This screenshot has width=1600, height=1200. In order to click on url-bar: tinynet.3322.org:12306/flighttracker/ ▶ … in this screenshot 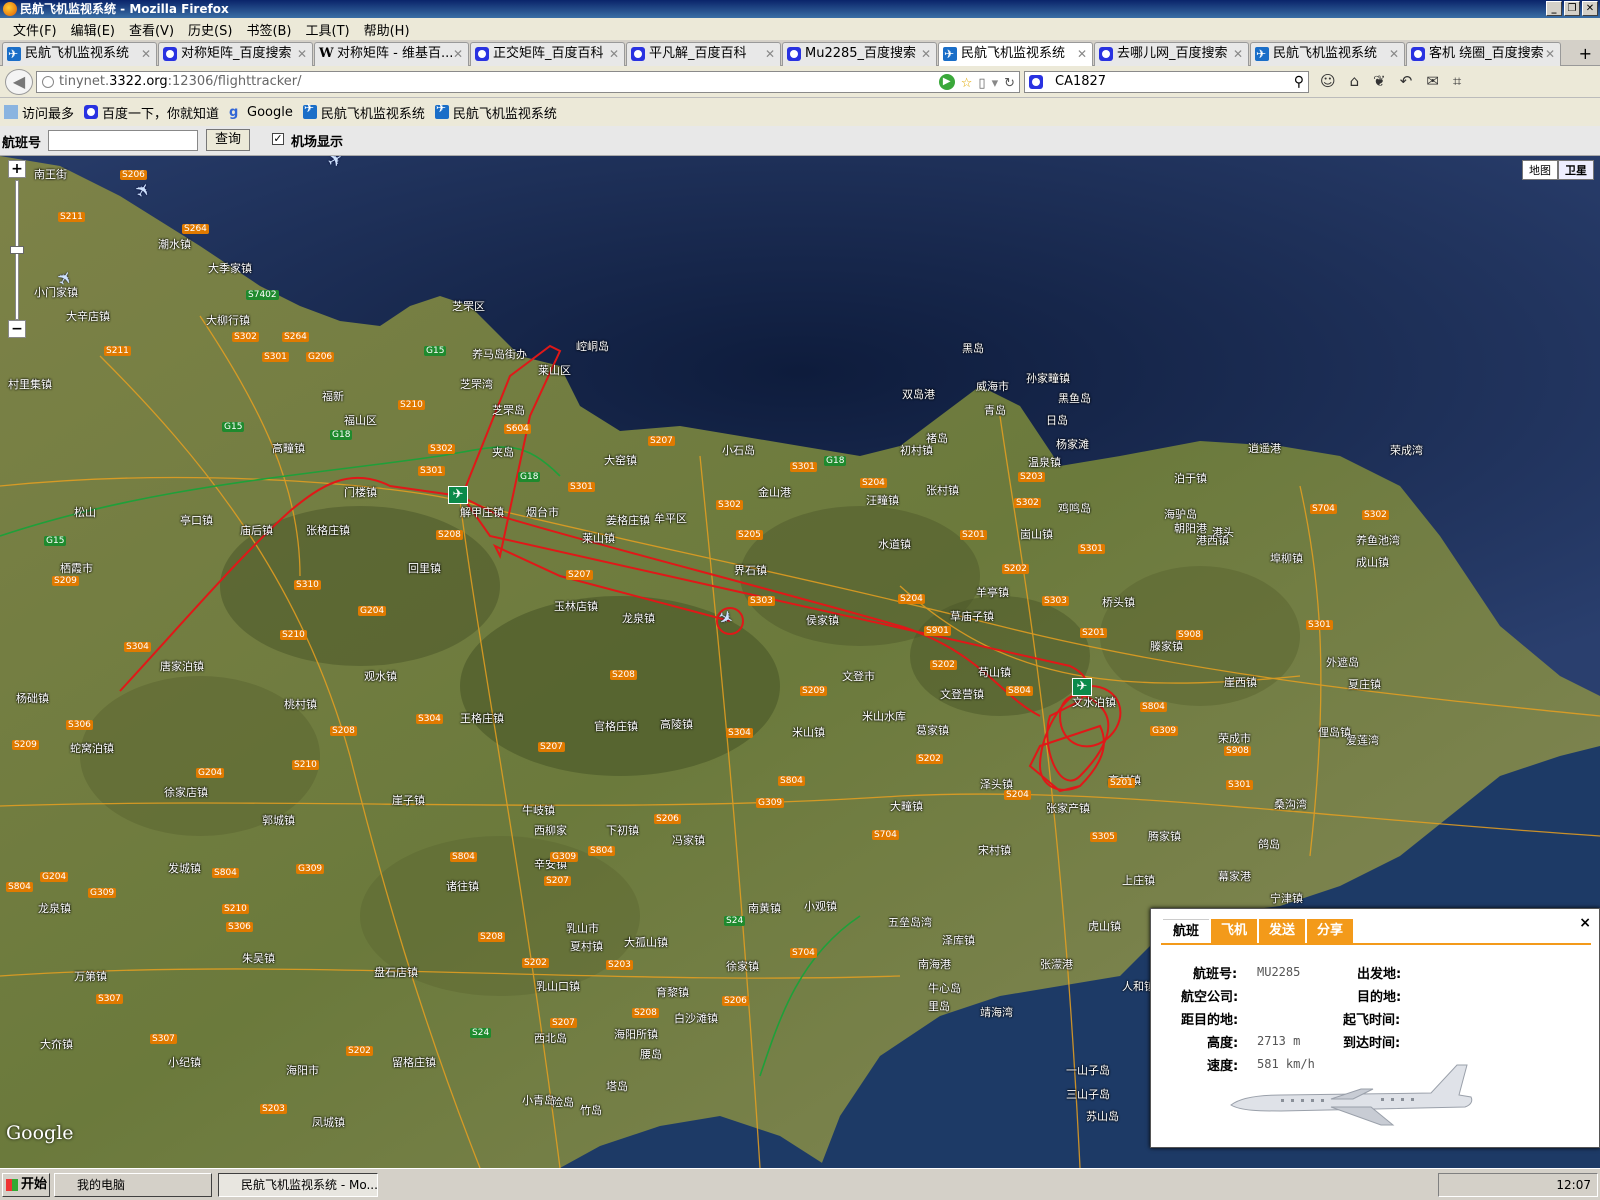, I will do `click(528, 82)`.